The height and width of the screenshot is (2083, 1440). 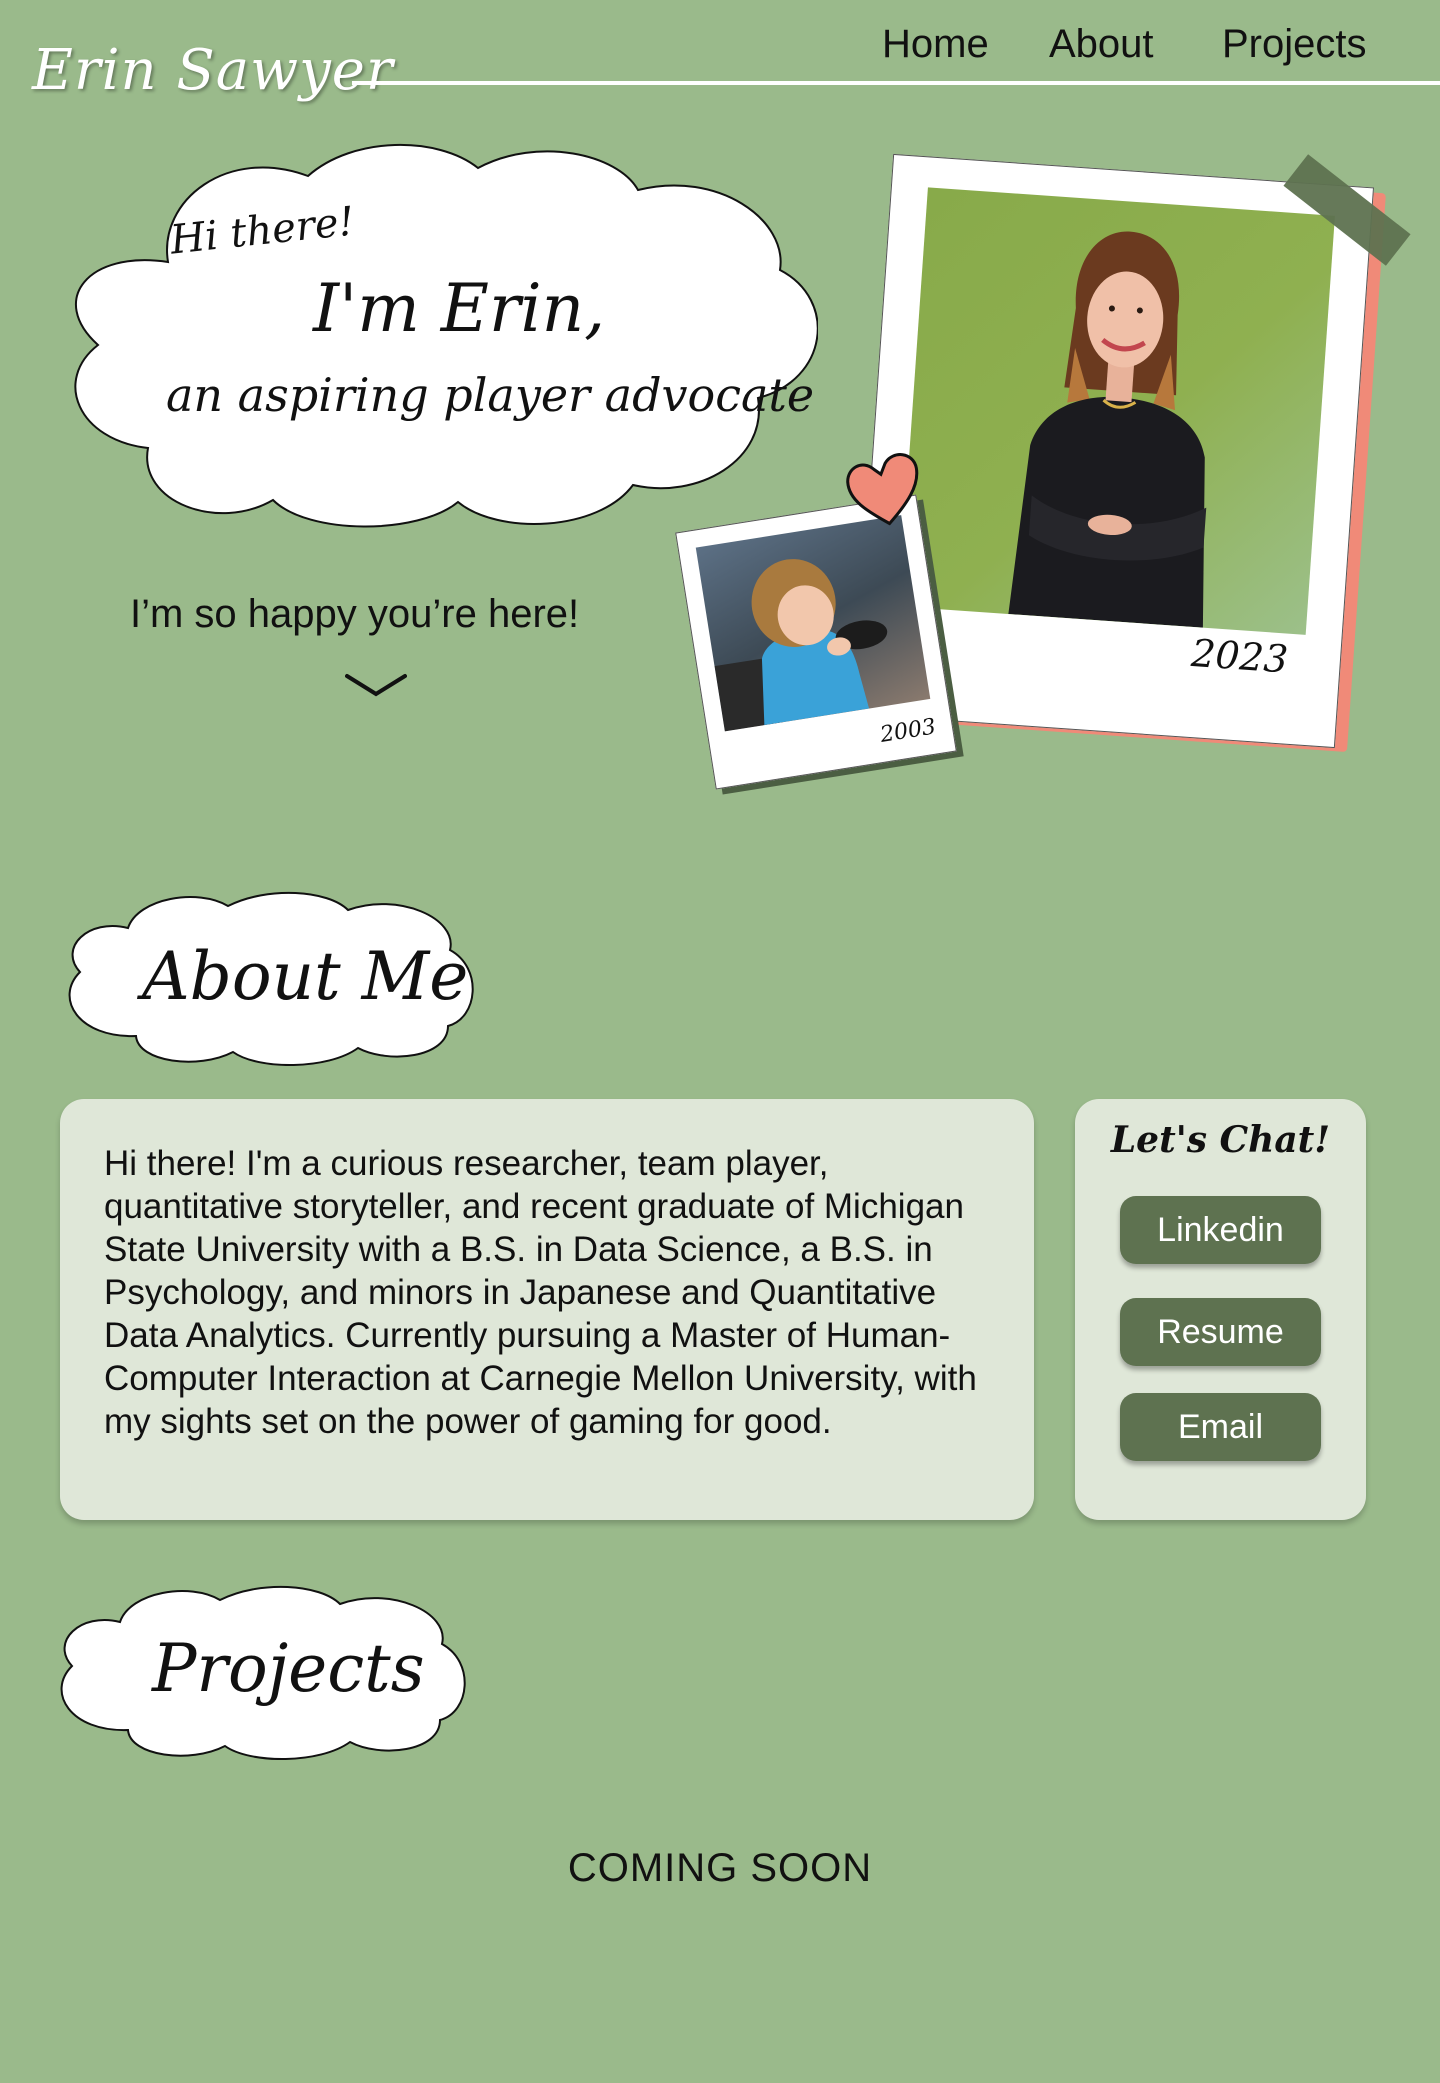 What do you see at coordinates (1220, 1140) in the screenshot?
I see `contact-title: Let's Chat!` at bounding box center [1220, 1140].